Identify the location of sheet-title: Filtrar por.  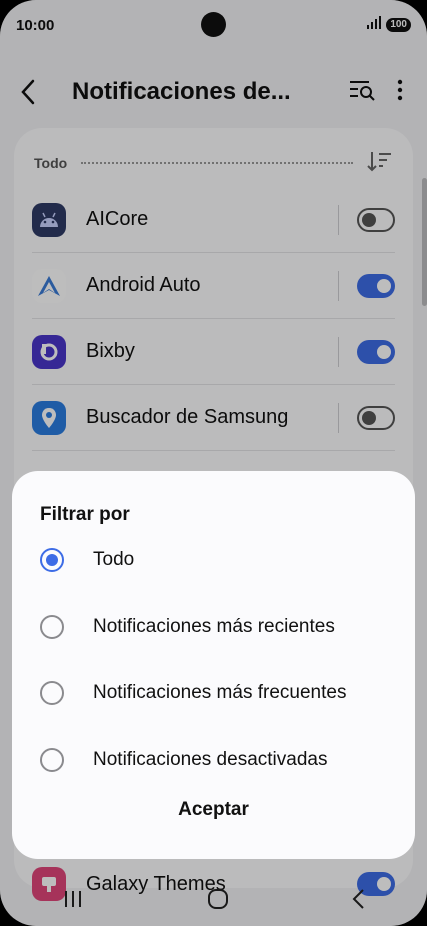
(85, 514).